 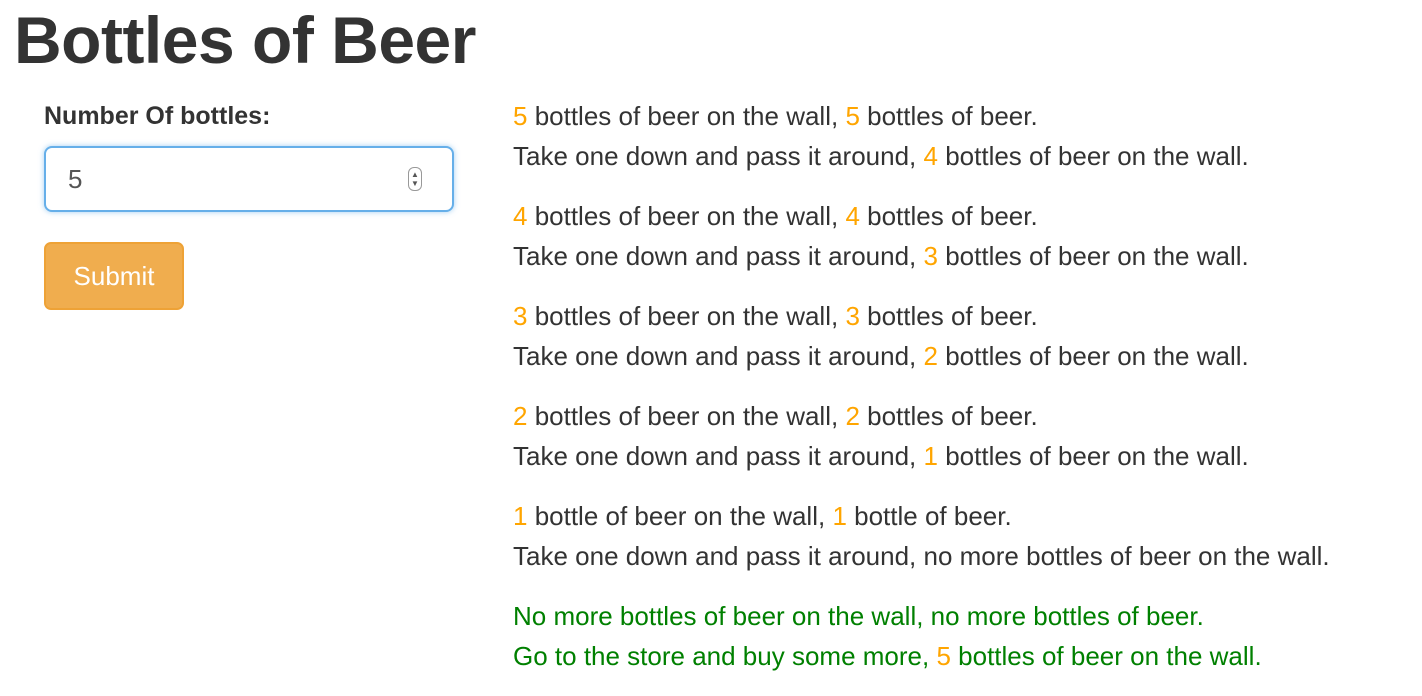 What do you see at coordinates (157, 116) in the screenshot?
I see `number-of-bottles-label: Number Of bottles:` at bounding box center [157, 116].